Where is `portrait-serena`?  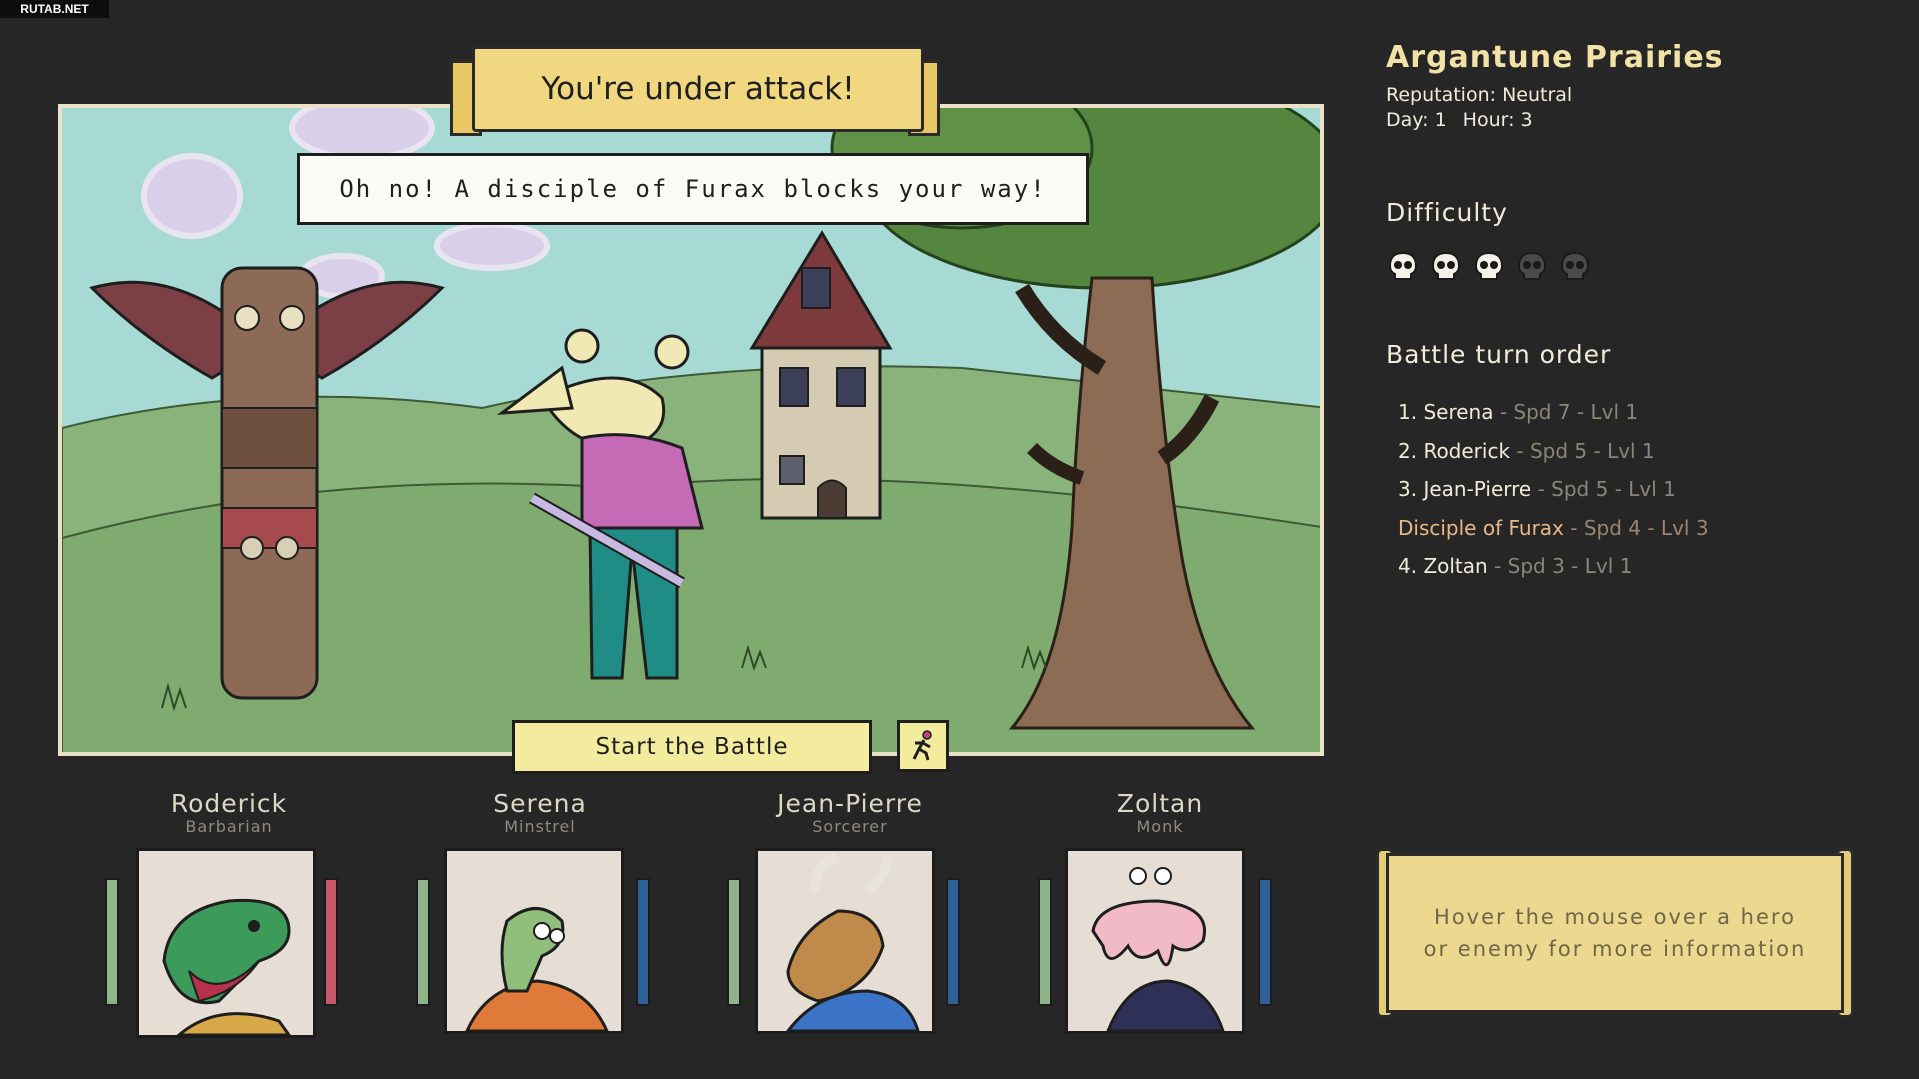 portrait-serena is located at coordinates (534, 941).